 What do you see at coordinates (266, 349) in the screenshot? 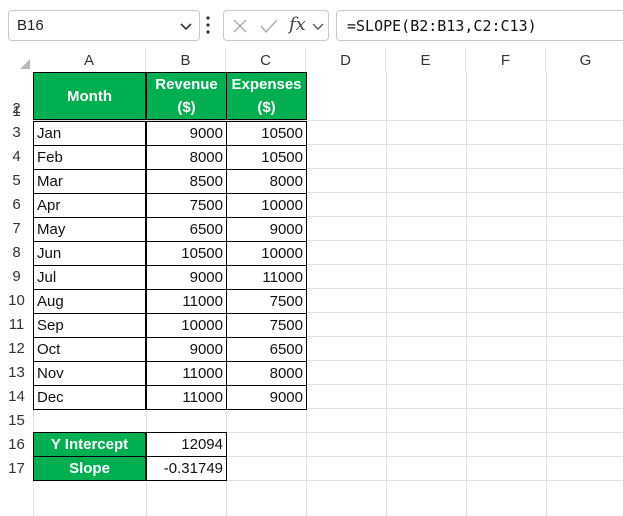
I see `expenses-cell: 6500` at bounding box center [266, 349].